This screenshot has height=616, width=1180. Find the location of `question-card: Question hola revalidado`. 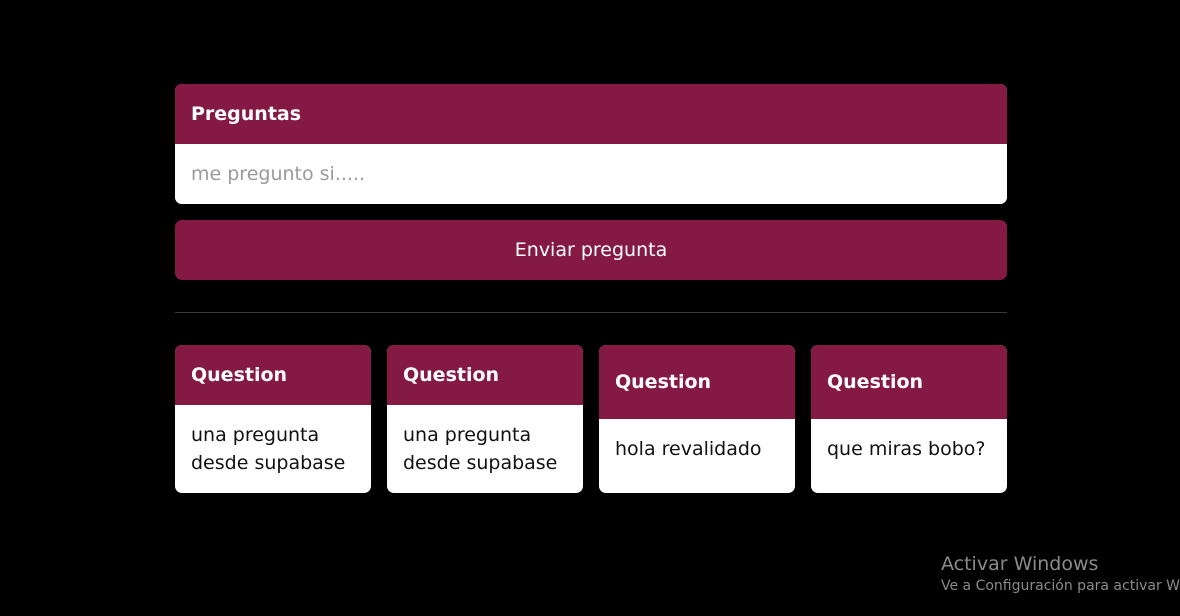

question-card: Question hola revalidado is located at coordinates (697, 419).